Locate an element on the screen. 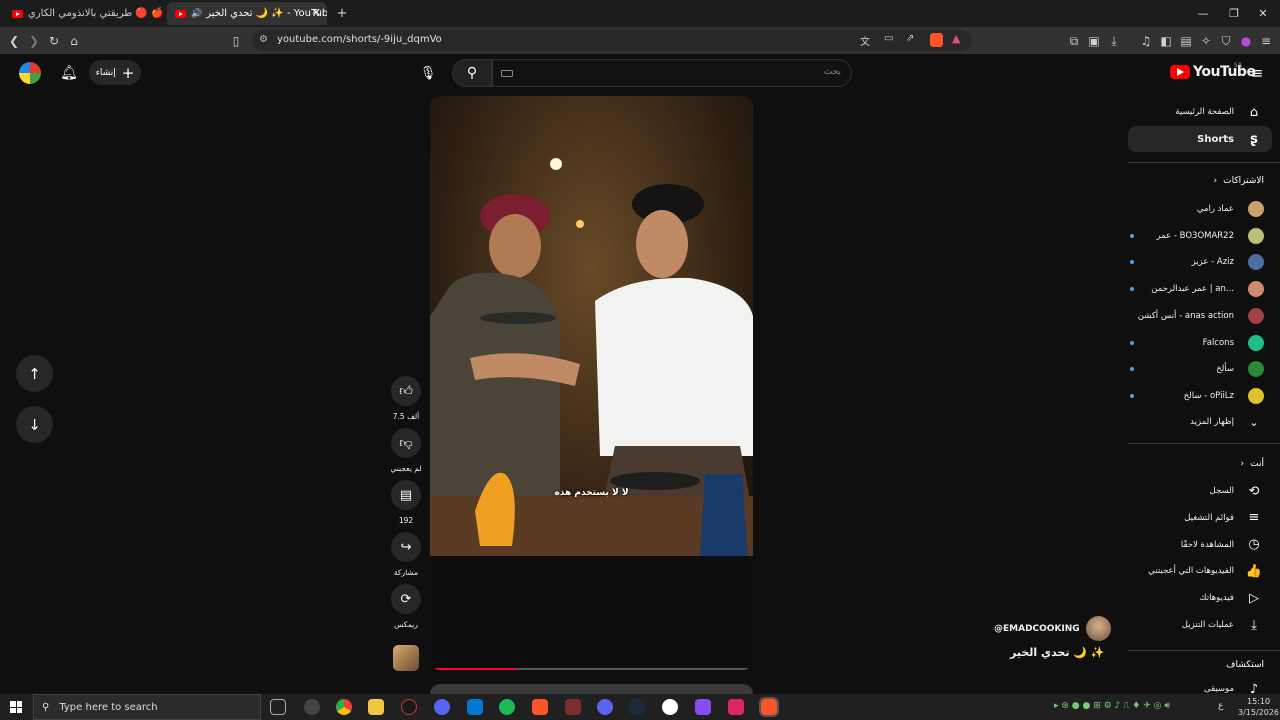 The height and width of the screenshot is (720, 1280). share-button: ↪ مشاركة is located at coordinates (406, 554).